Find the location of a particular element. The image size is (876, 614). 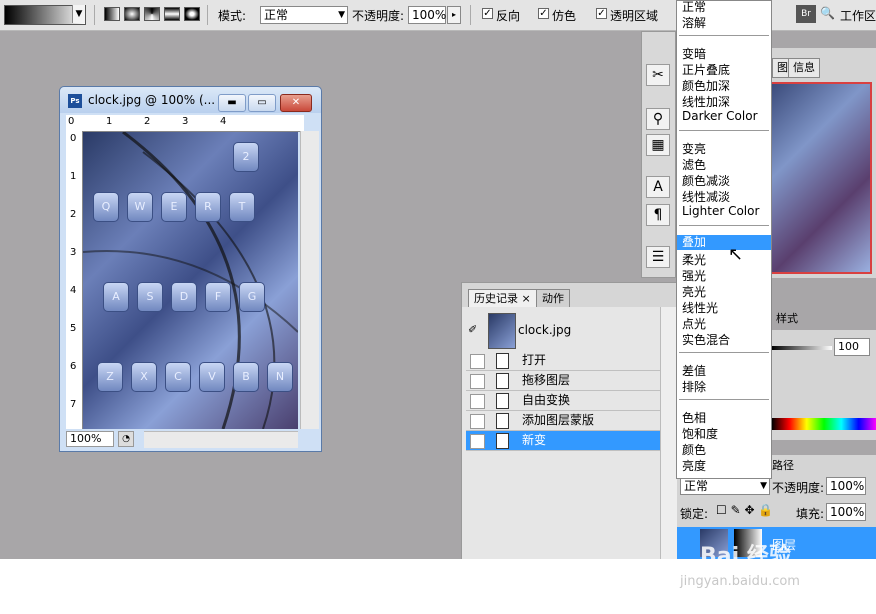

blend-mode-option: 线性加深 is located at coordinates (706, 101).